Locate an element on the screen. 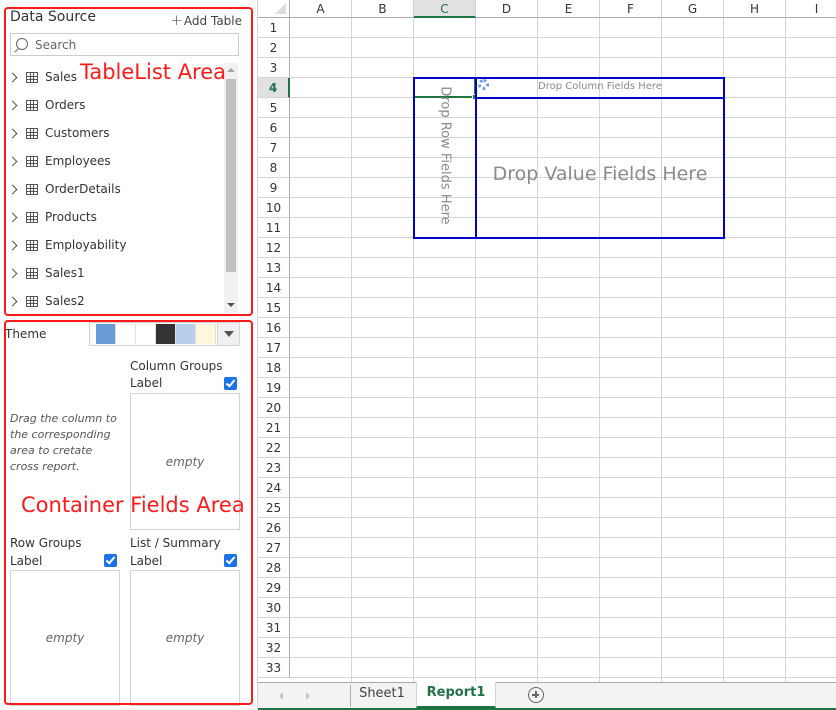  list-summary-drop-area: empty is located at coordinates (185, 638).